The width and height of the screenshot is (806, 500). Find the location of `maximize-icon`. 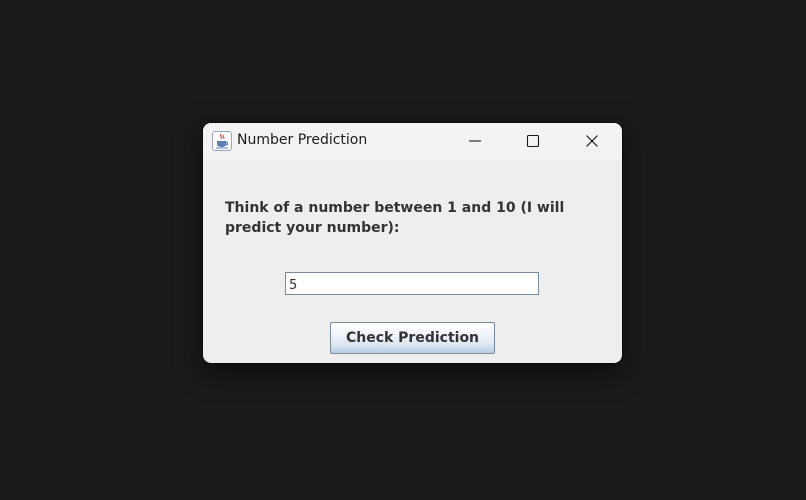

maximize-icon is located at coordinates (533, 141).